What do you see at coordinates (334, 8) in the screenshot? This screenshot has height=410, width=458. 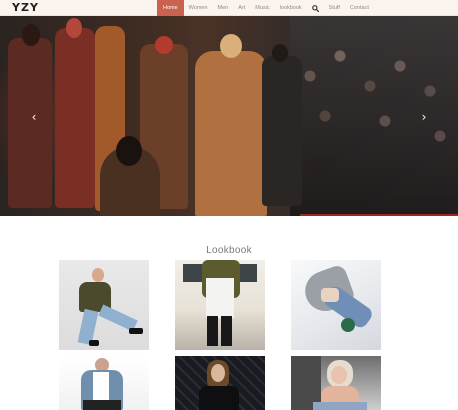 I see `nav-item-stuff: Stuff` at bounding box center [334, 8].